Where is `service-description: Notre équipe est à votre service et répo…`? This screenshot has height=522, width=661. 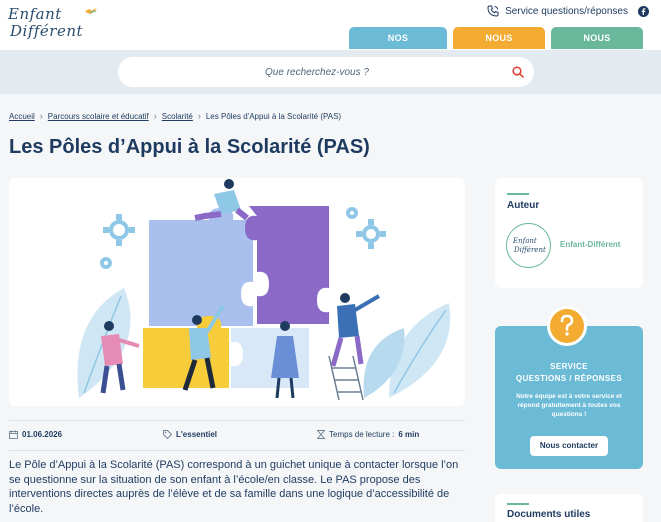
service-description: Notre équipe est à votre service et répo… is located at coordinates (569, 405).